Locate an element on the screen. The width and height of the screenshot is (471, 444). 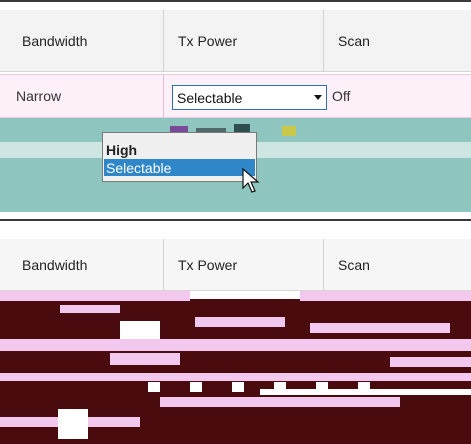
bandwidth-cell: Narrow is located at coordinates (82, 96).